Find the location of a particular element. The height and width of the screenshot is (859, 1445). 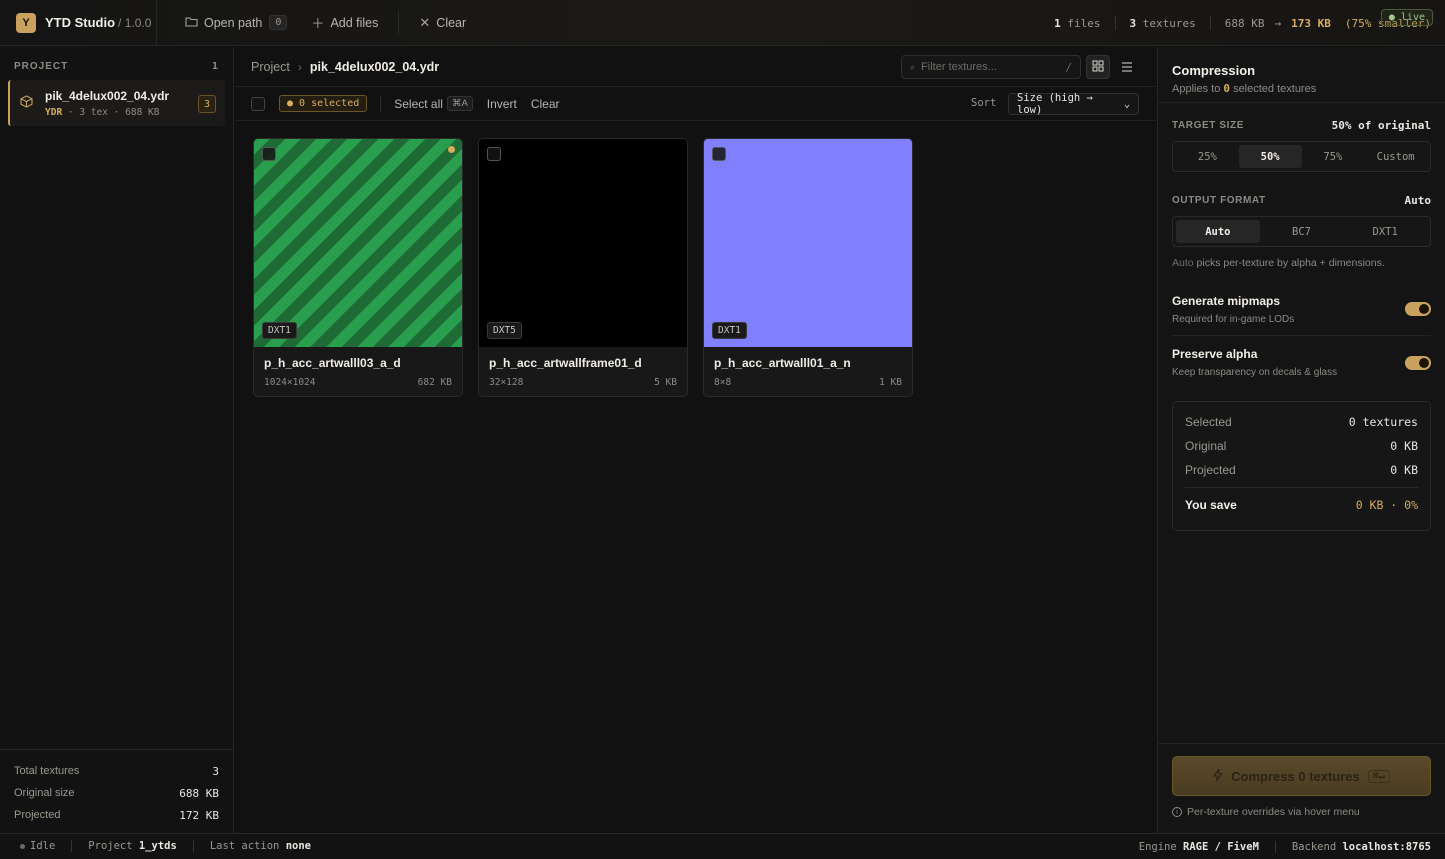

format-option-auto: Auto is located at coordinates (1218, 231).